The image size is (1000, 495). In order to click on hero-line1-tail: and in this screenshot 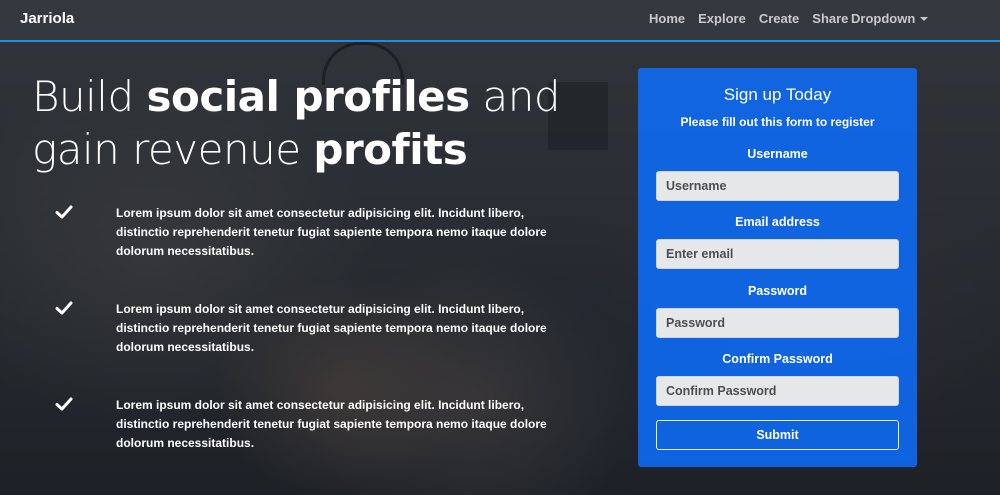, I will do `click(515, 96)`.